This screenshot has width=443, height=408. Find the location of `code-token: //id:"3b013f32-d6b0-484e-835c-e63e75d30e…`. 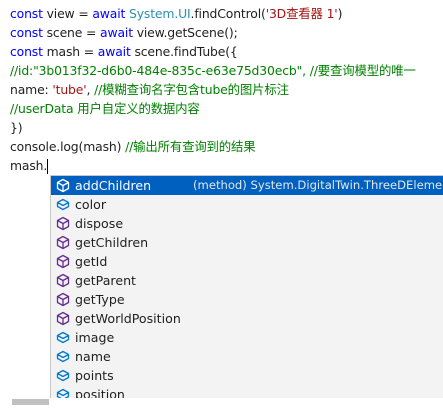

code-token: //id:"3b013f32-d6b0-484e-835c-e63e75d30e… is located at coordinates (213, 70).